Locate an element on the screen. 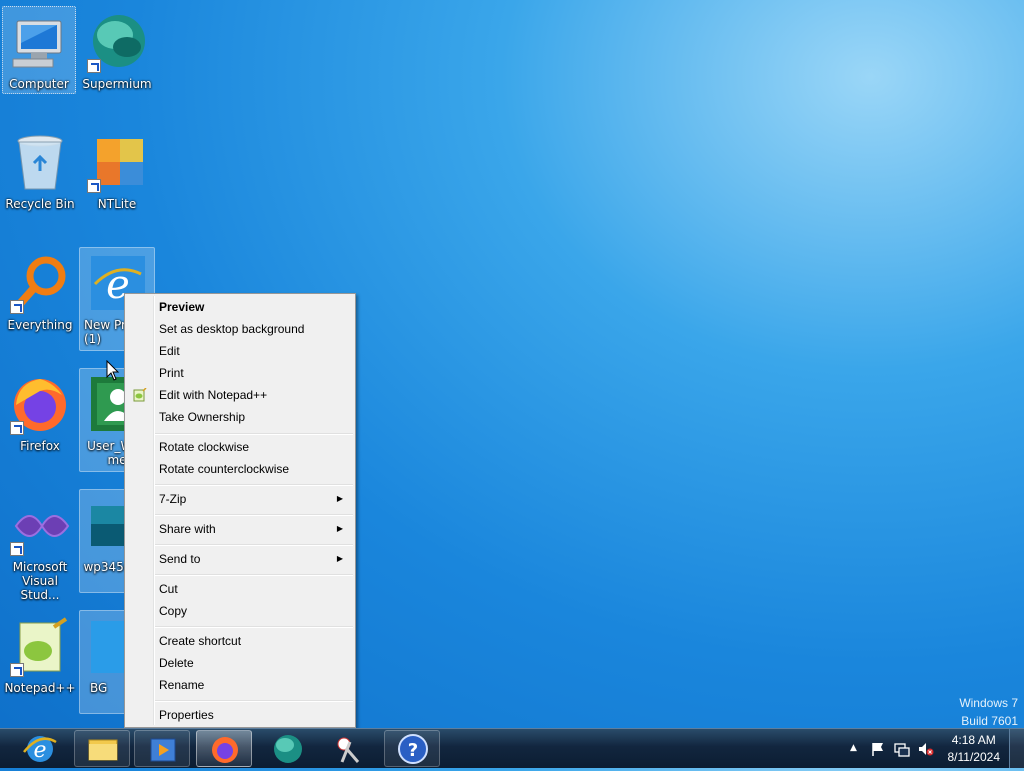 The image size is (1024, 771). desktop-icon-label: Computer is located at coordinates (39, 84).